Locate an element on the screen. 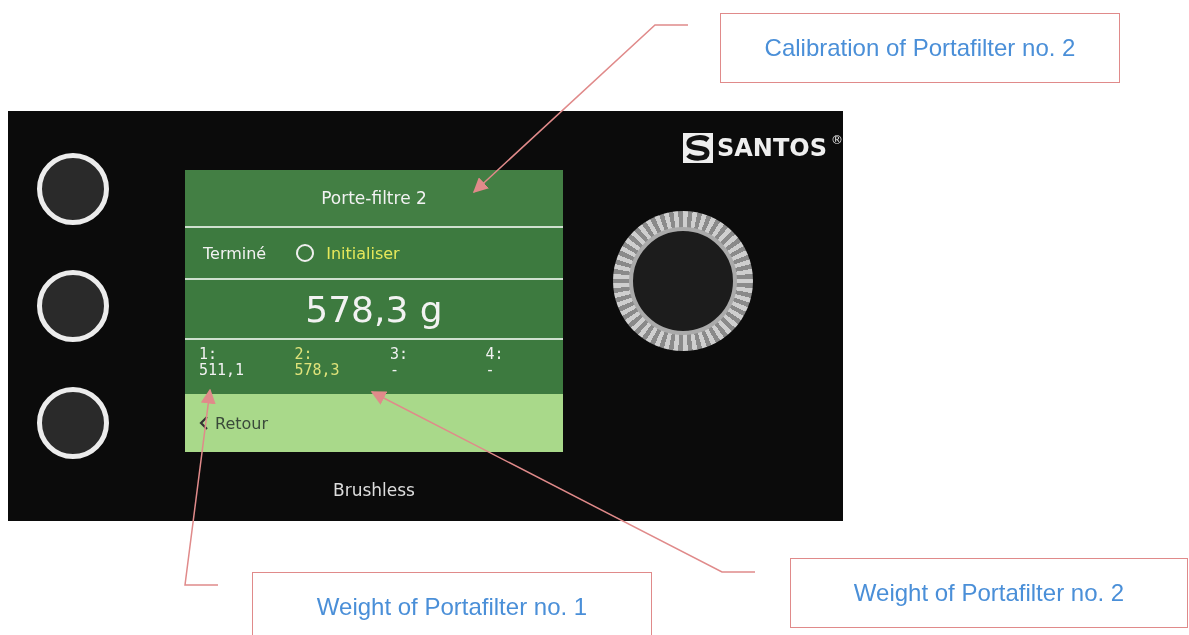 Image resolution: width=1189 pixels, height=635 pixels. option-label: Initialiser is located at coordinates (363, 253).